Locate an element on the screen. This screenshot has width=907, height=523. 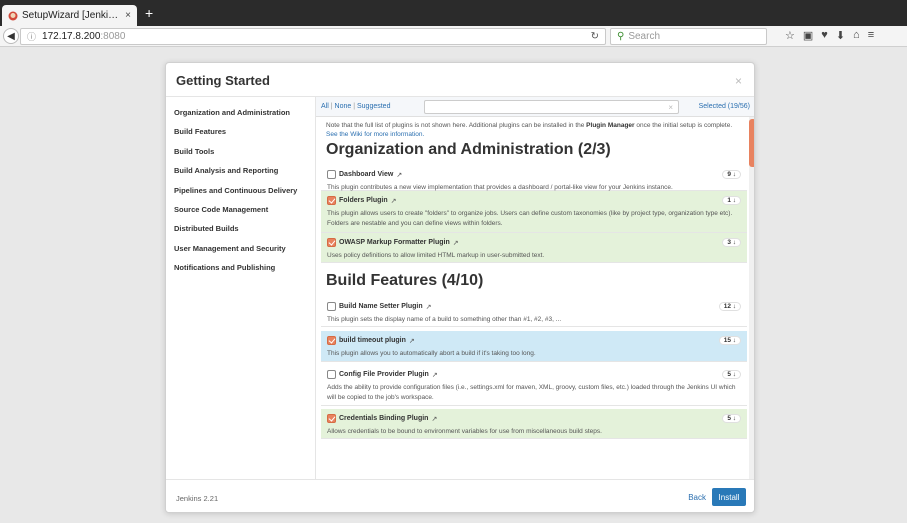
sidebar-item-build-analysis: Build Analysis and Reporting is located at coordinates (240, 170).